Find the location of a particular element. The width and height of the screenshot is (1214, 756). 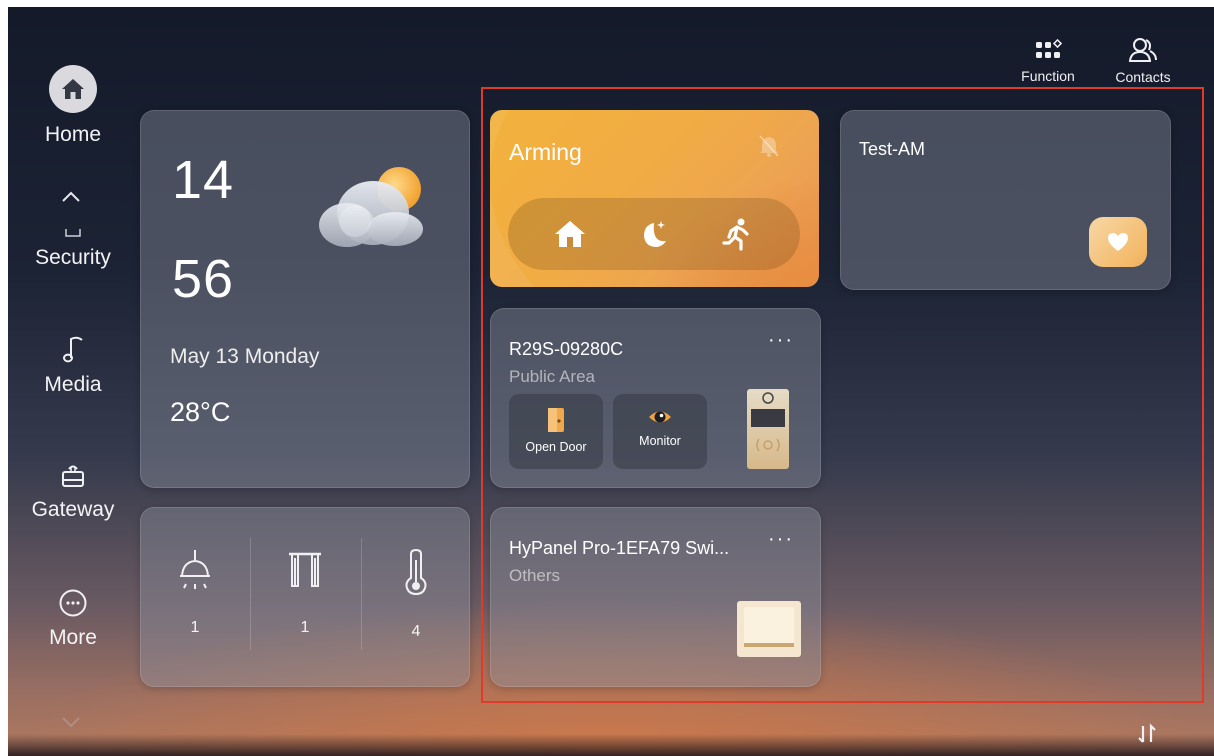

contacts-button: Contacts is located at coordinates (1143, 60).